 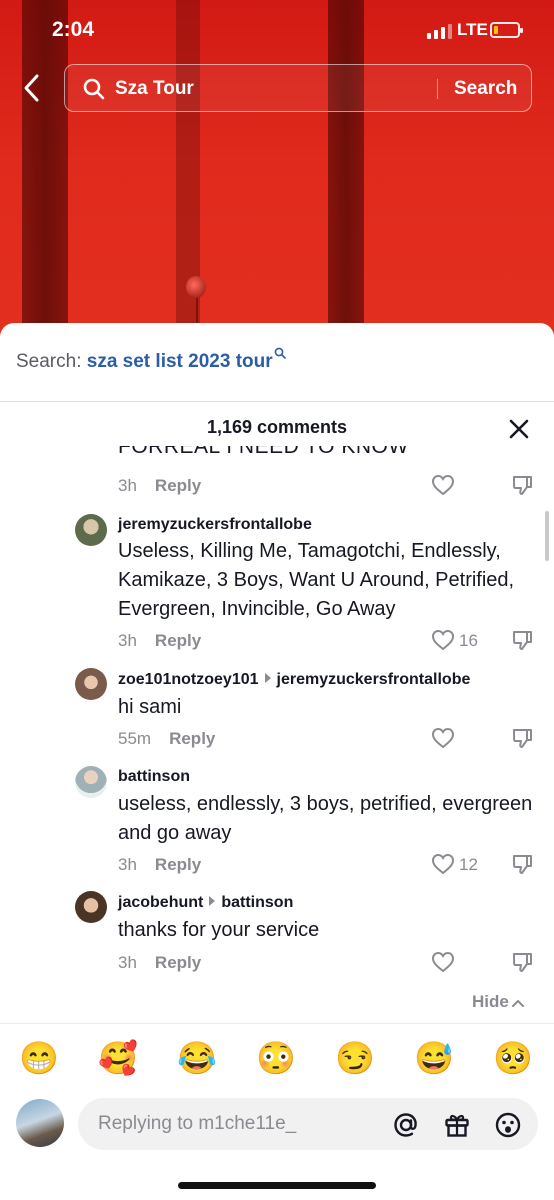 I want to click on comment-username: jacobehunt battinson, so click(x=205, y=903).